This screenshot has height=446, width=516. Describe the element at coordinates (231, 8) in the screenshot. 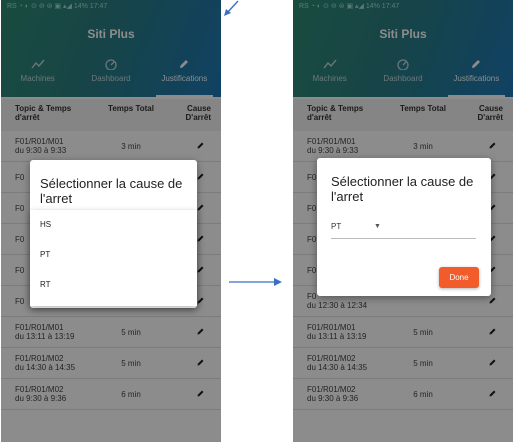

I see `diagonal-arrow-icon` at that location.